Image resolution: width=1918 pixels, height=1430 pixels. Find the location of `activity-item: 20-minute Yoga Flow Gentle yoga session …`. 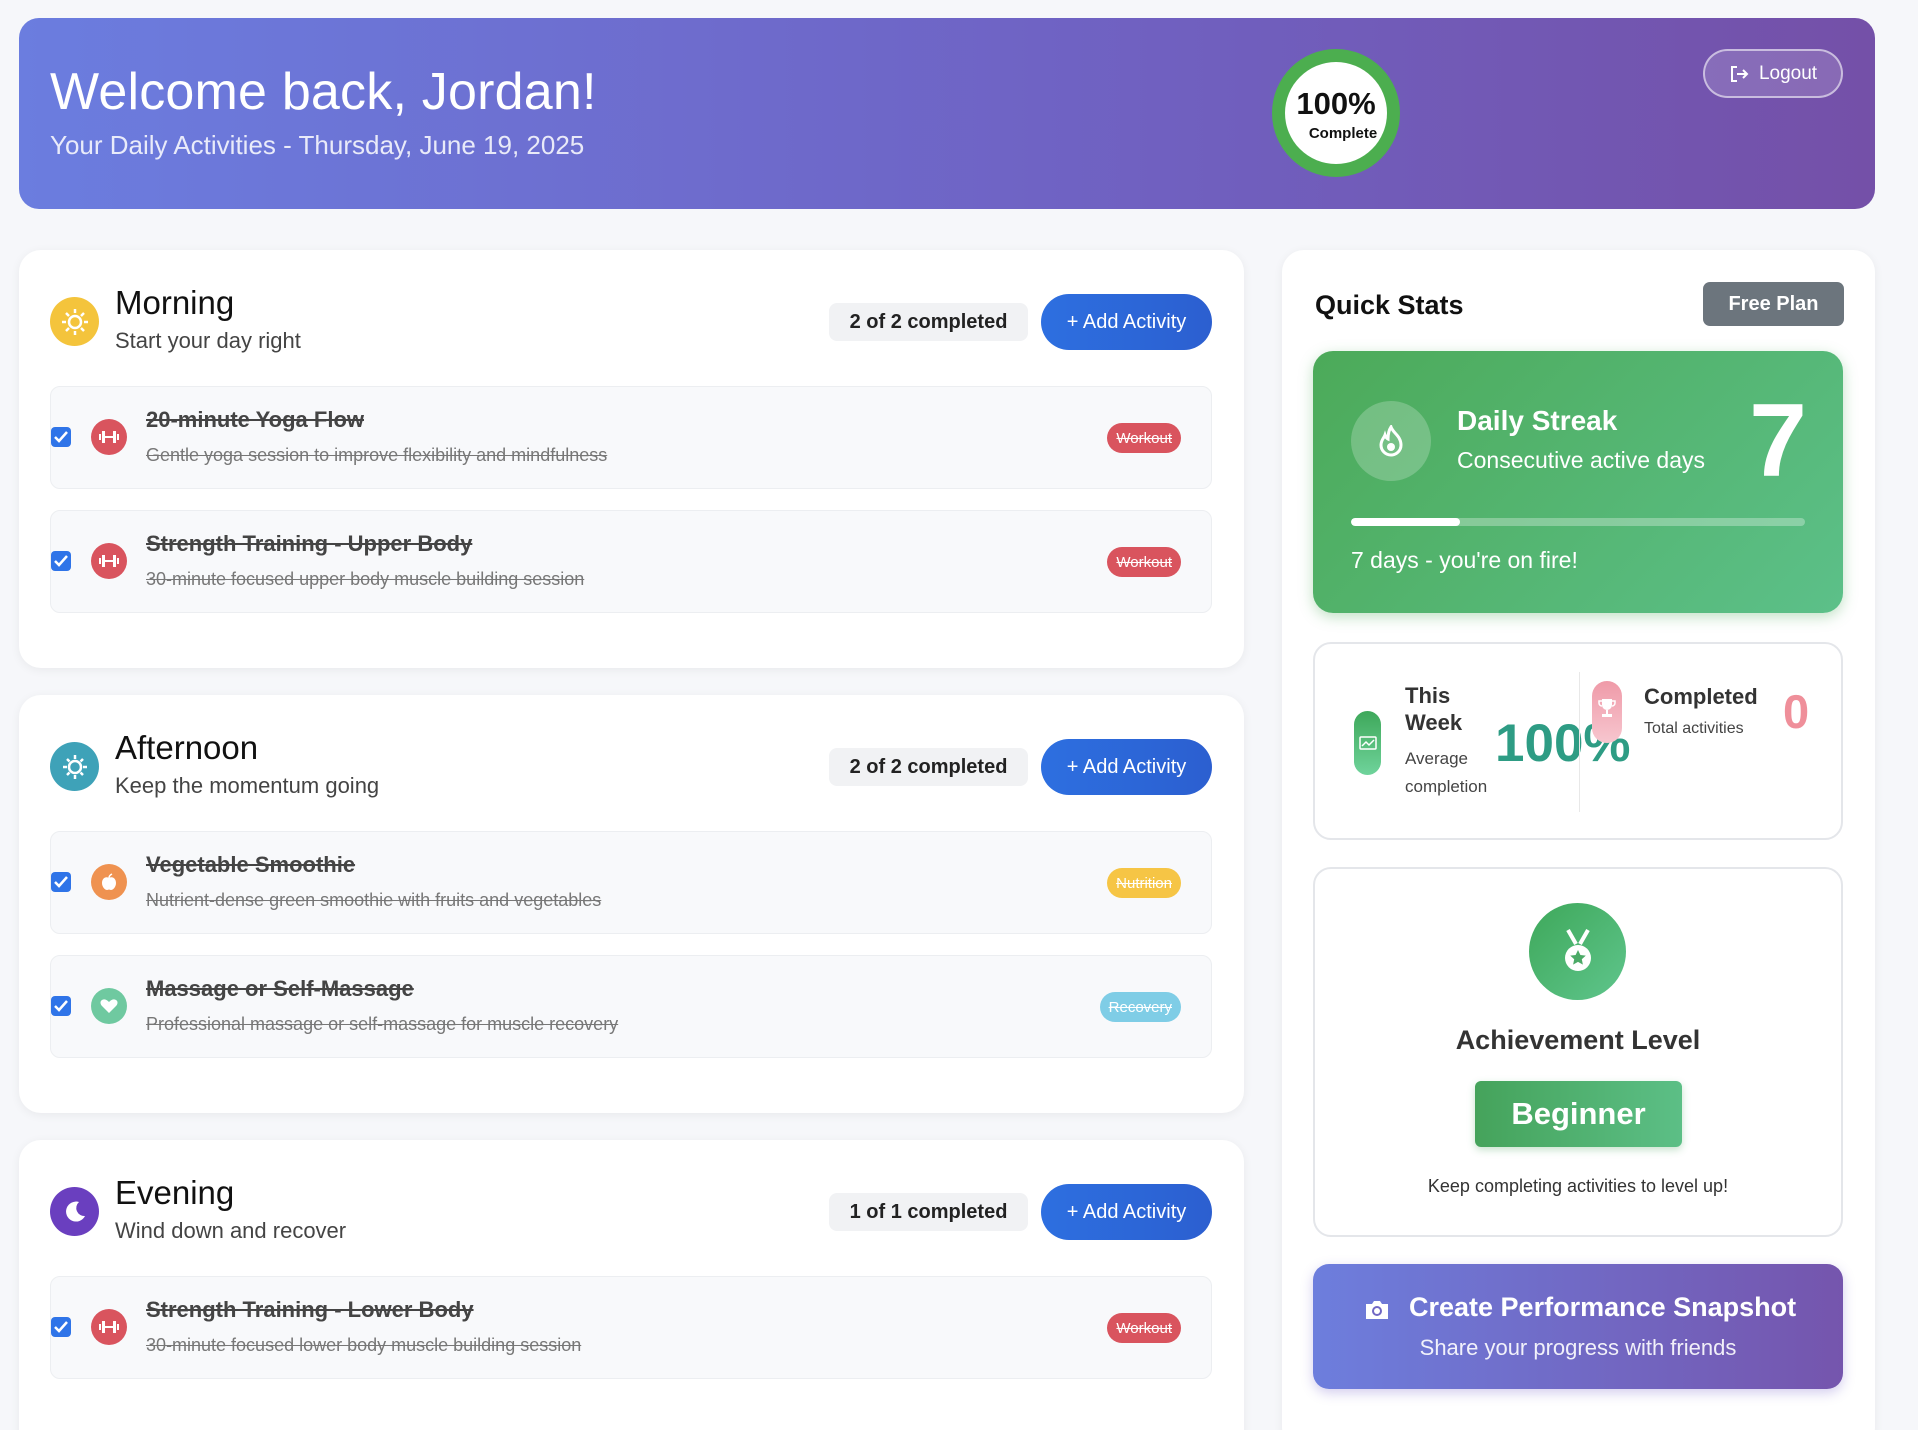

activity-item: 20-minute Yoga Flow Gentle yoga session … is located at coordinates (631, 437).